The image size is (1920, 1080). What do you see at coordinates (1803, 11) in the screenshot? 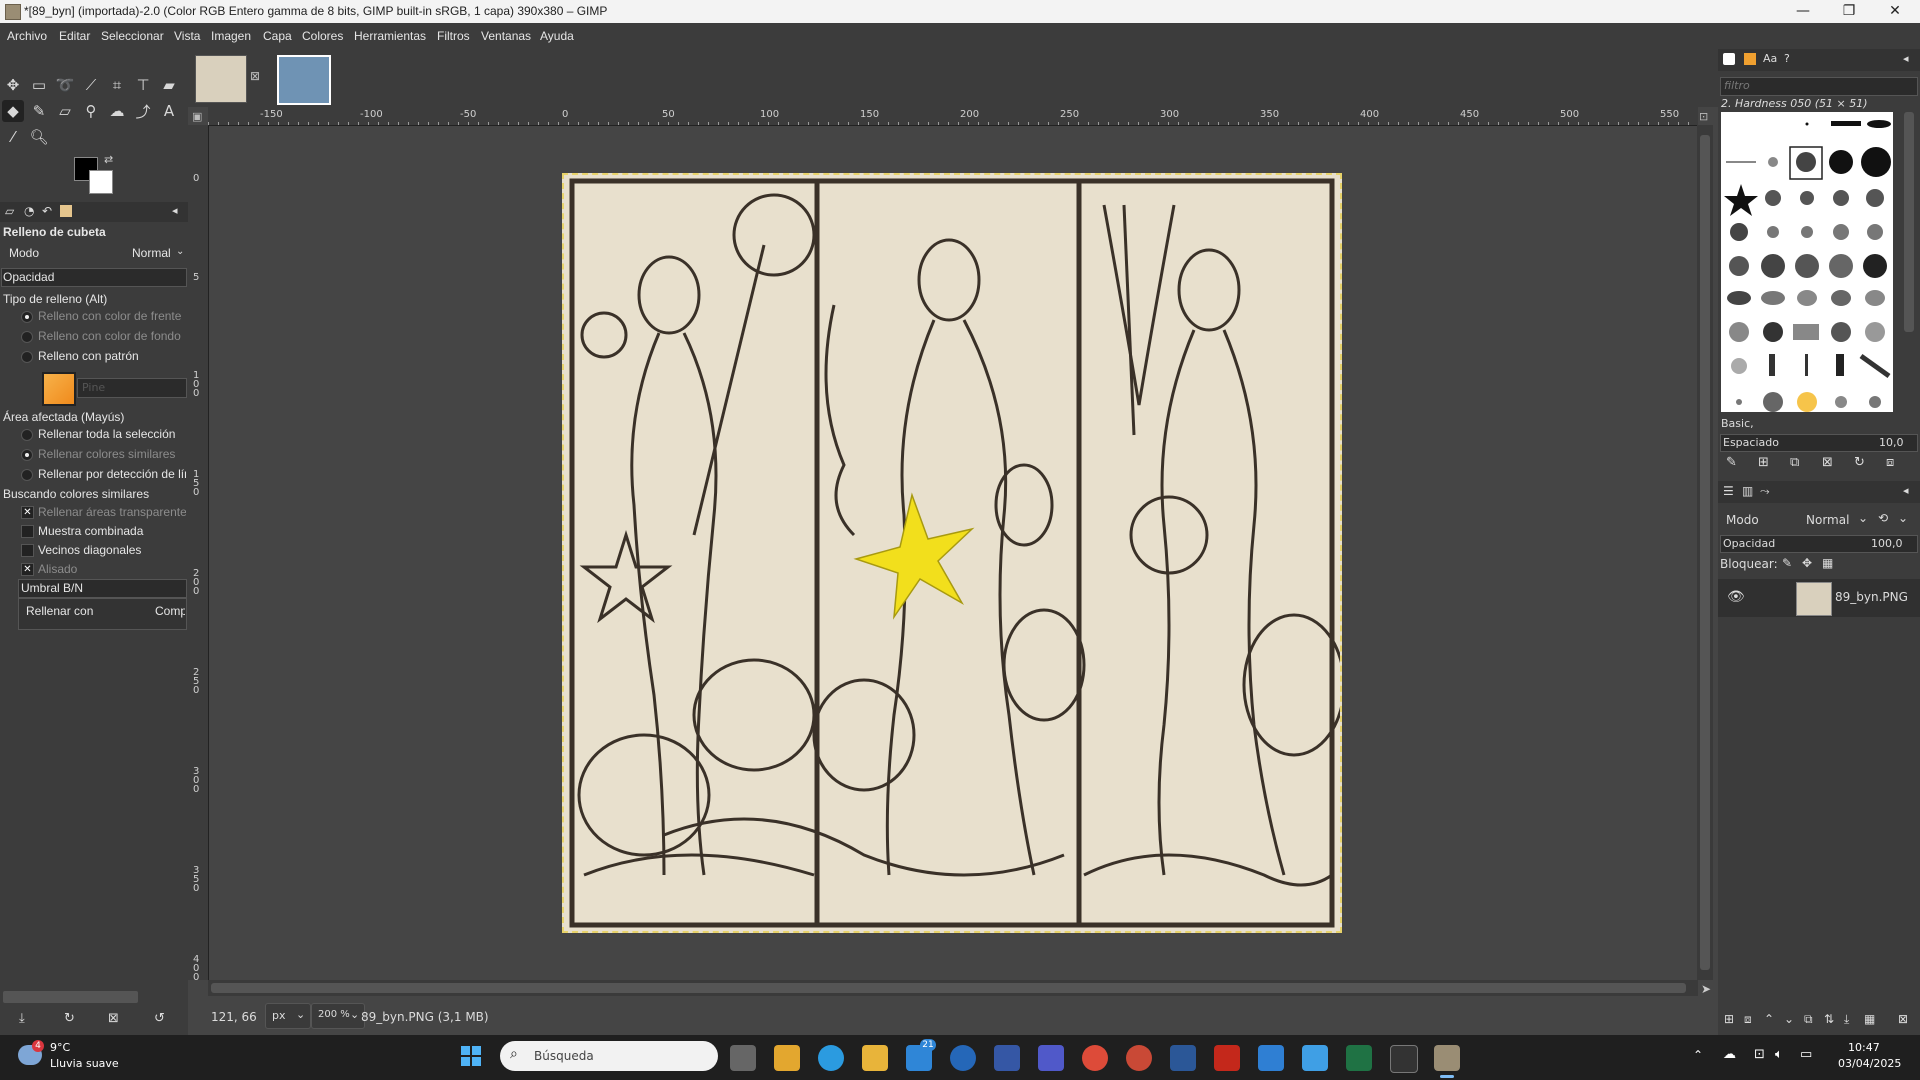
I see `minimize-button: —` at bounding box center [1803, 11].